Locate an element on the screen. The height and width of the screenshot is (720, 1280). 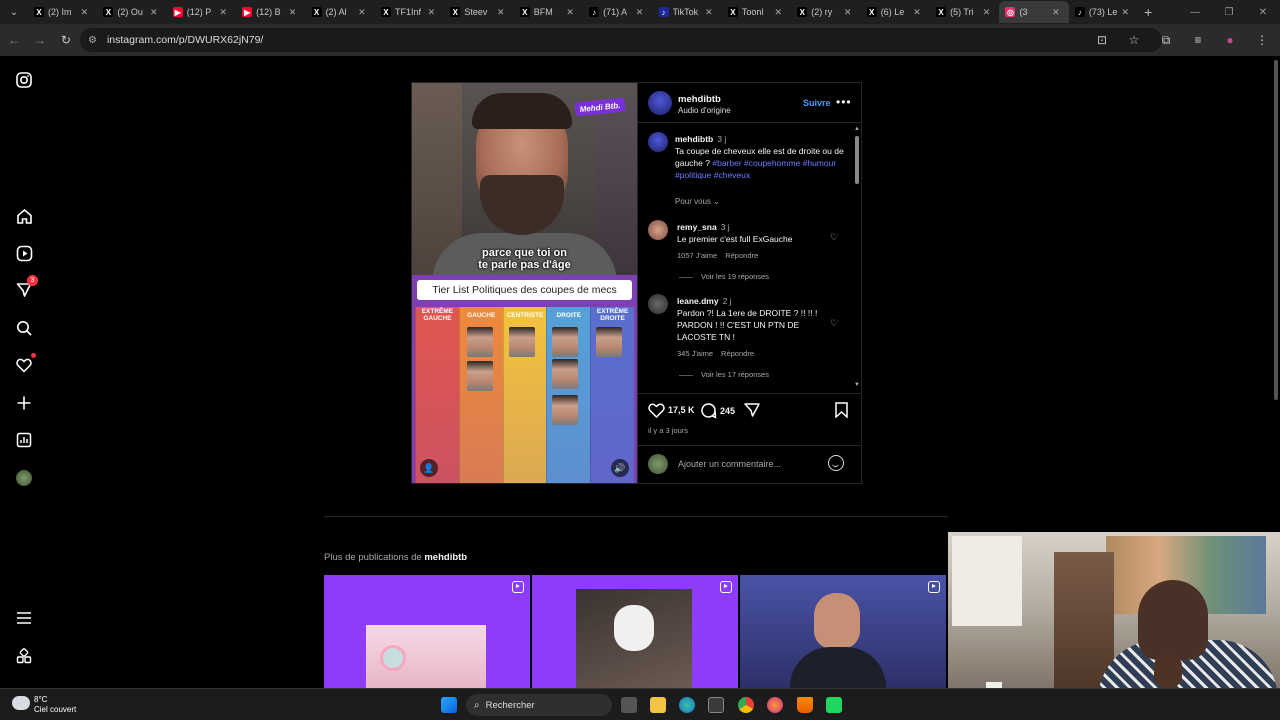
author-username: mehdibtb is located at coordinates (699, 99).